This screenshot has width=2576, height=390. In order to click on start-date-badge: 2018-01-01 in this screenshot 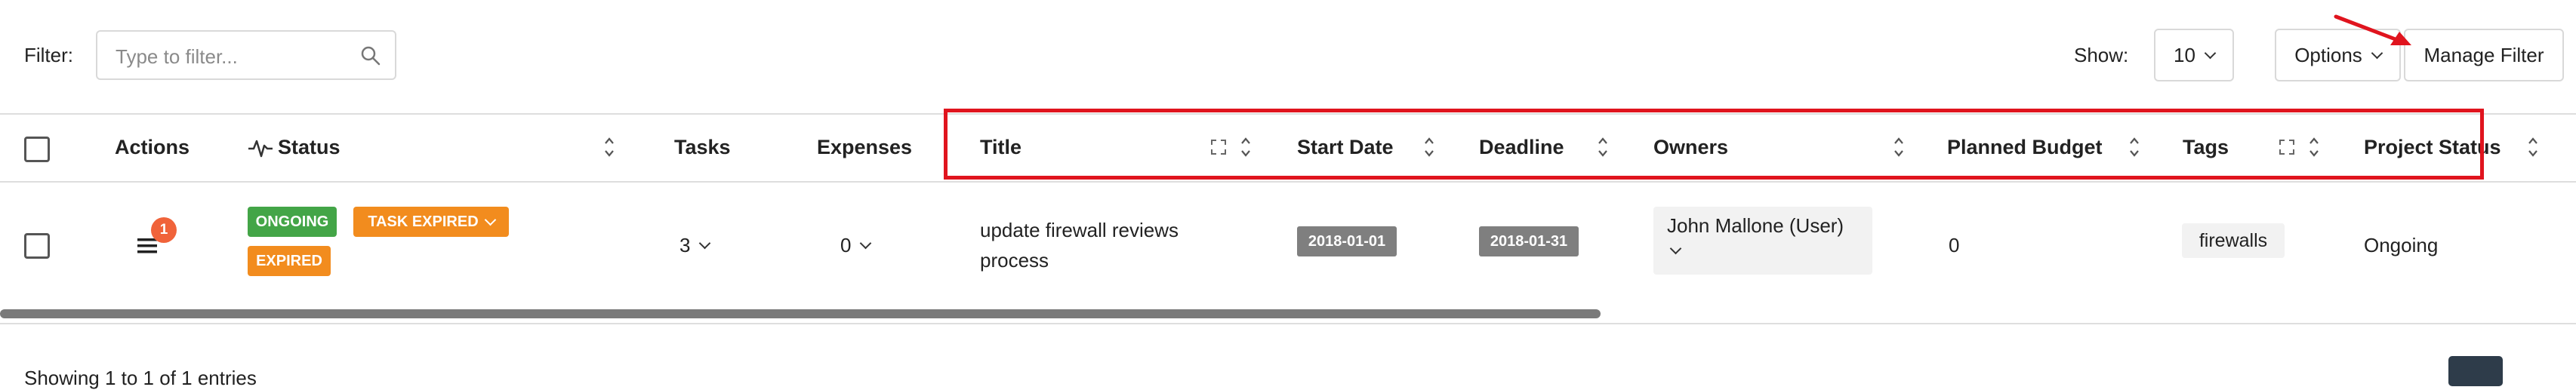, I will do `click(1347, 241)`.